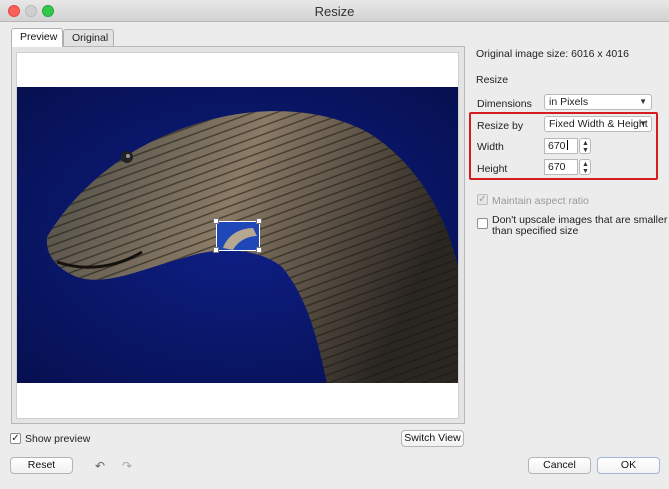 Image resolution: width=669 pixels, height=489 pixels. What do you see at coordinates (557, 146) in the screenshot?
I see `width-value: 670` at bounding box center [557, 146].